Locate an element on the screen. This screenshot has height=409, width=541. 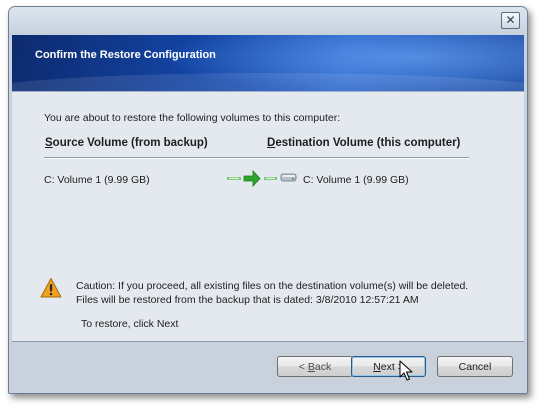
source-column-header: Source Volume (from backup) is located at coordinates (126, 143).